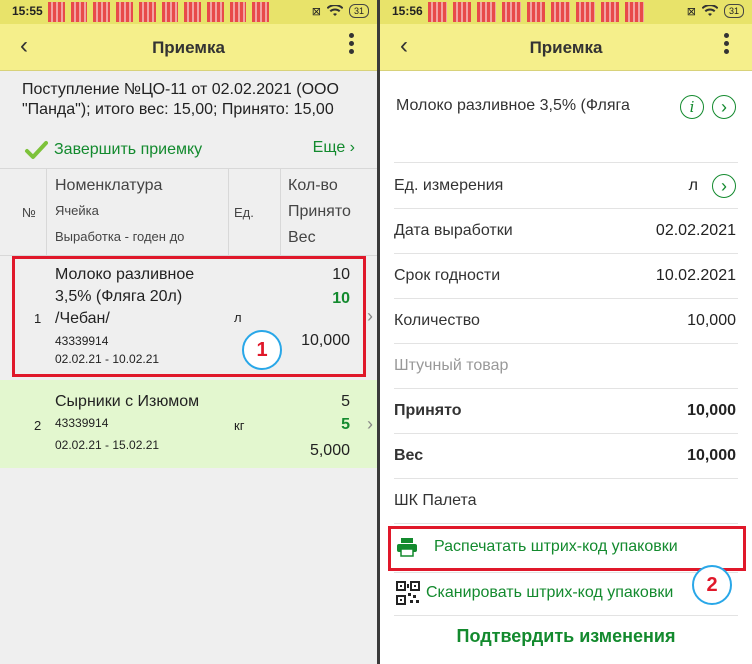 This screenshot has height=664, width=752. What do you see at coordinates (302, 237) in the screenshot?
I see `col-weight: Вес` at bounding box center [302, 237].